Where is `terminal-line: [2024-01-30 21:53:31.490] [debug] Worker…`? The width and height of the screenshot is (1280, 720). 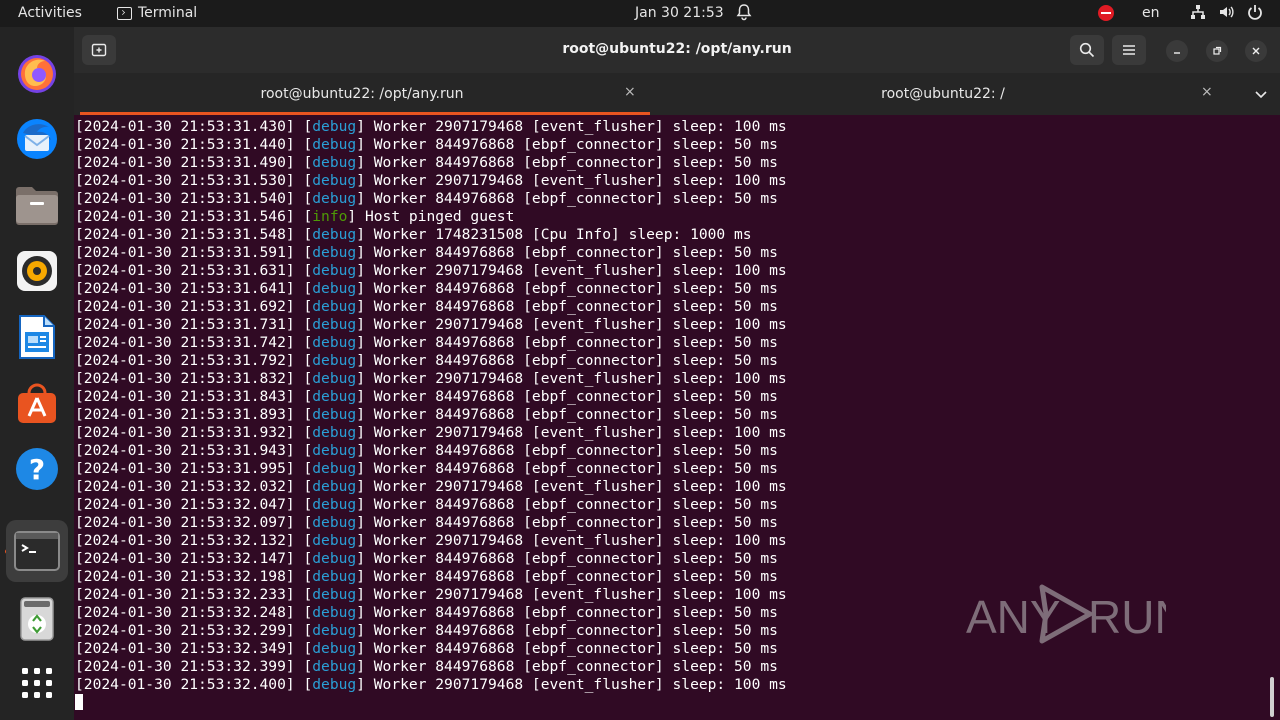 terminal-line: [2024-01-30 21:53:31.490] [debug] Worker… is located at coordinates (670, 163).